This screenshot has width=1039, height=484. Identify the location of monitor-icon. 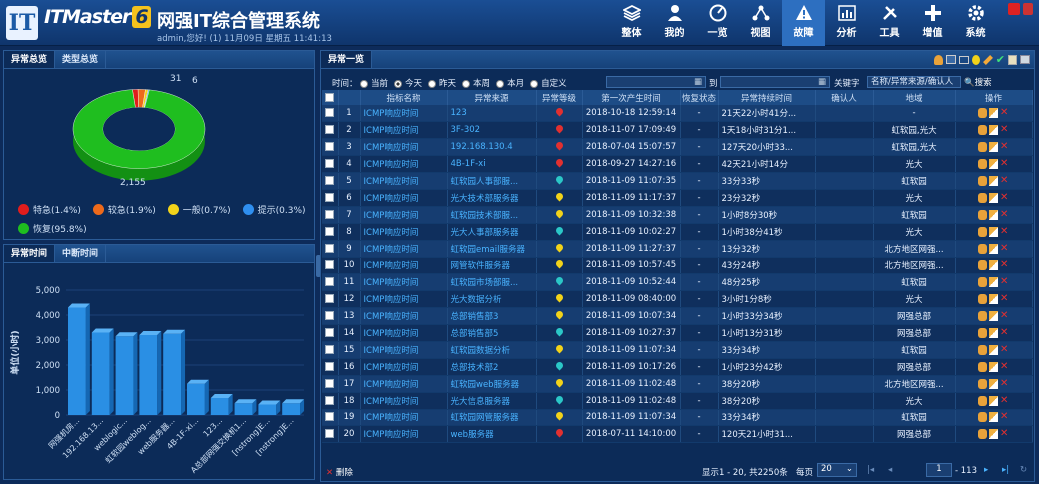
(963, 59).